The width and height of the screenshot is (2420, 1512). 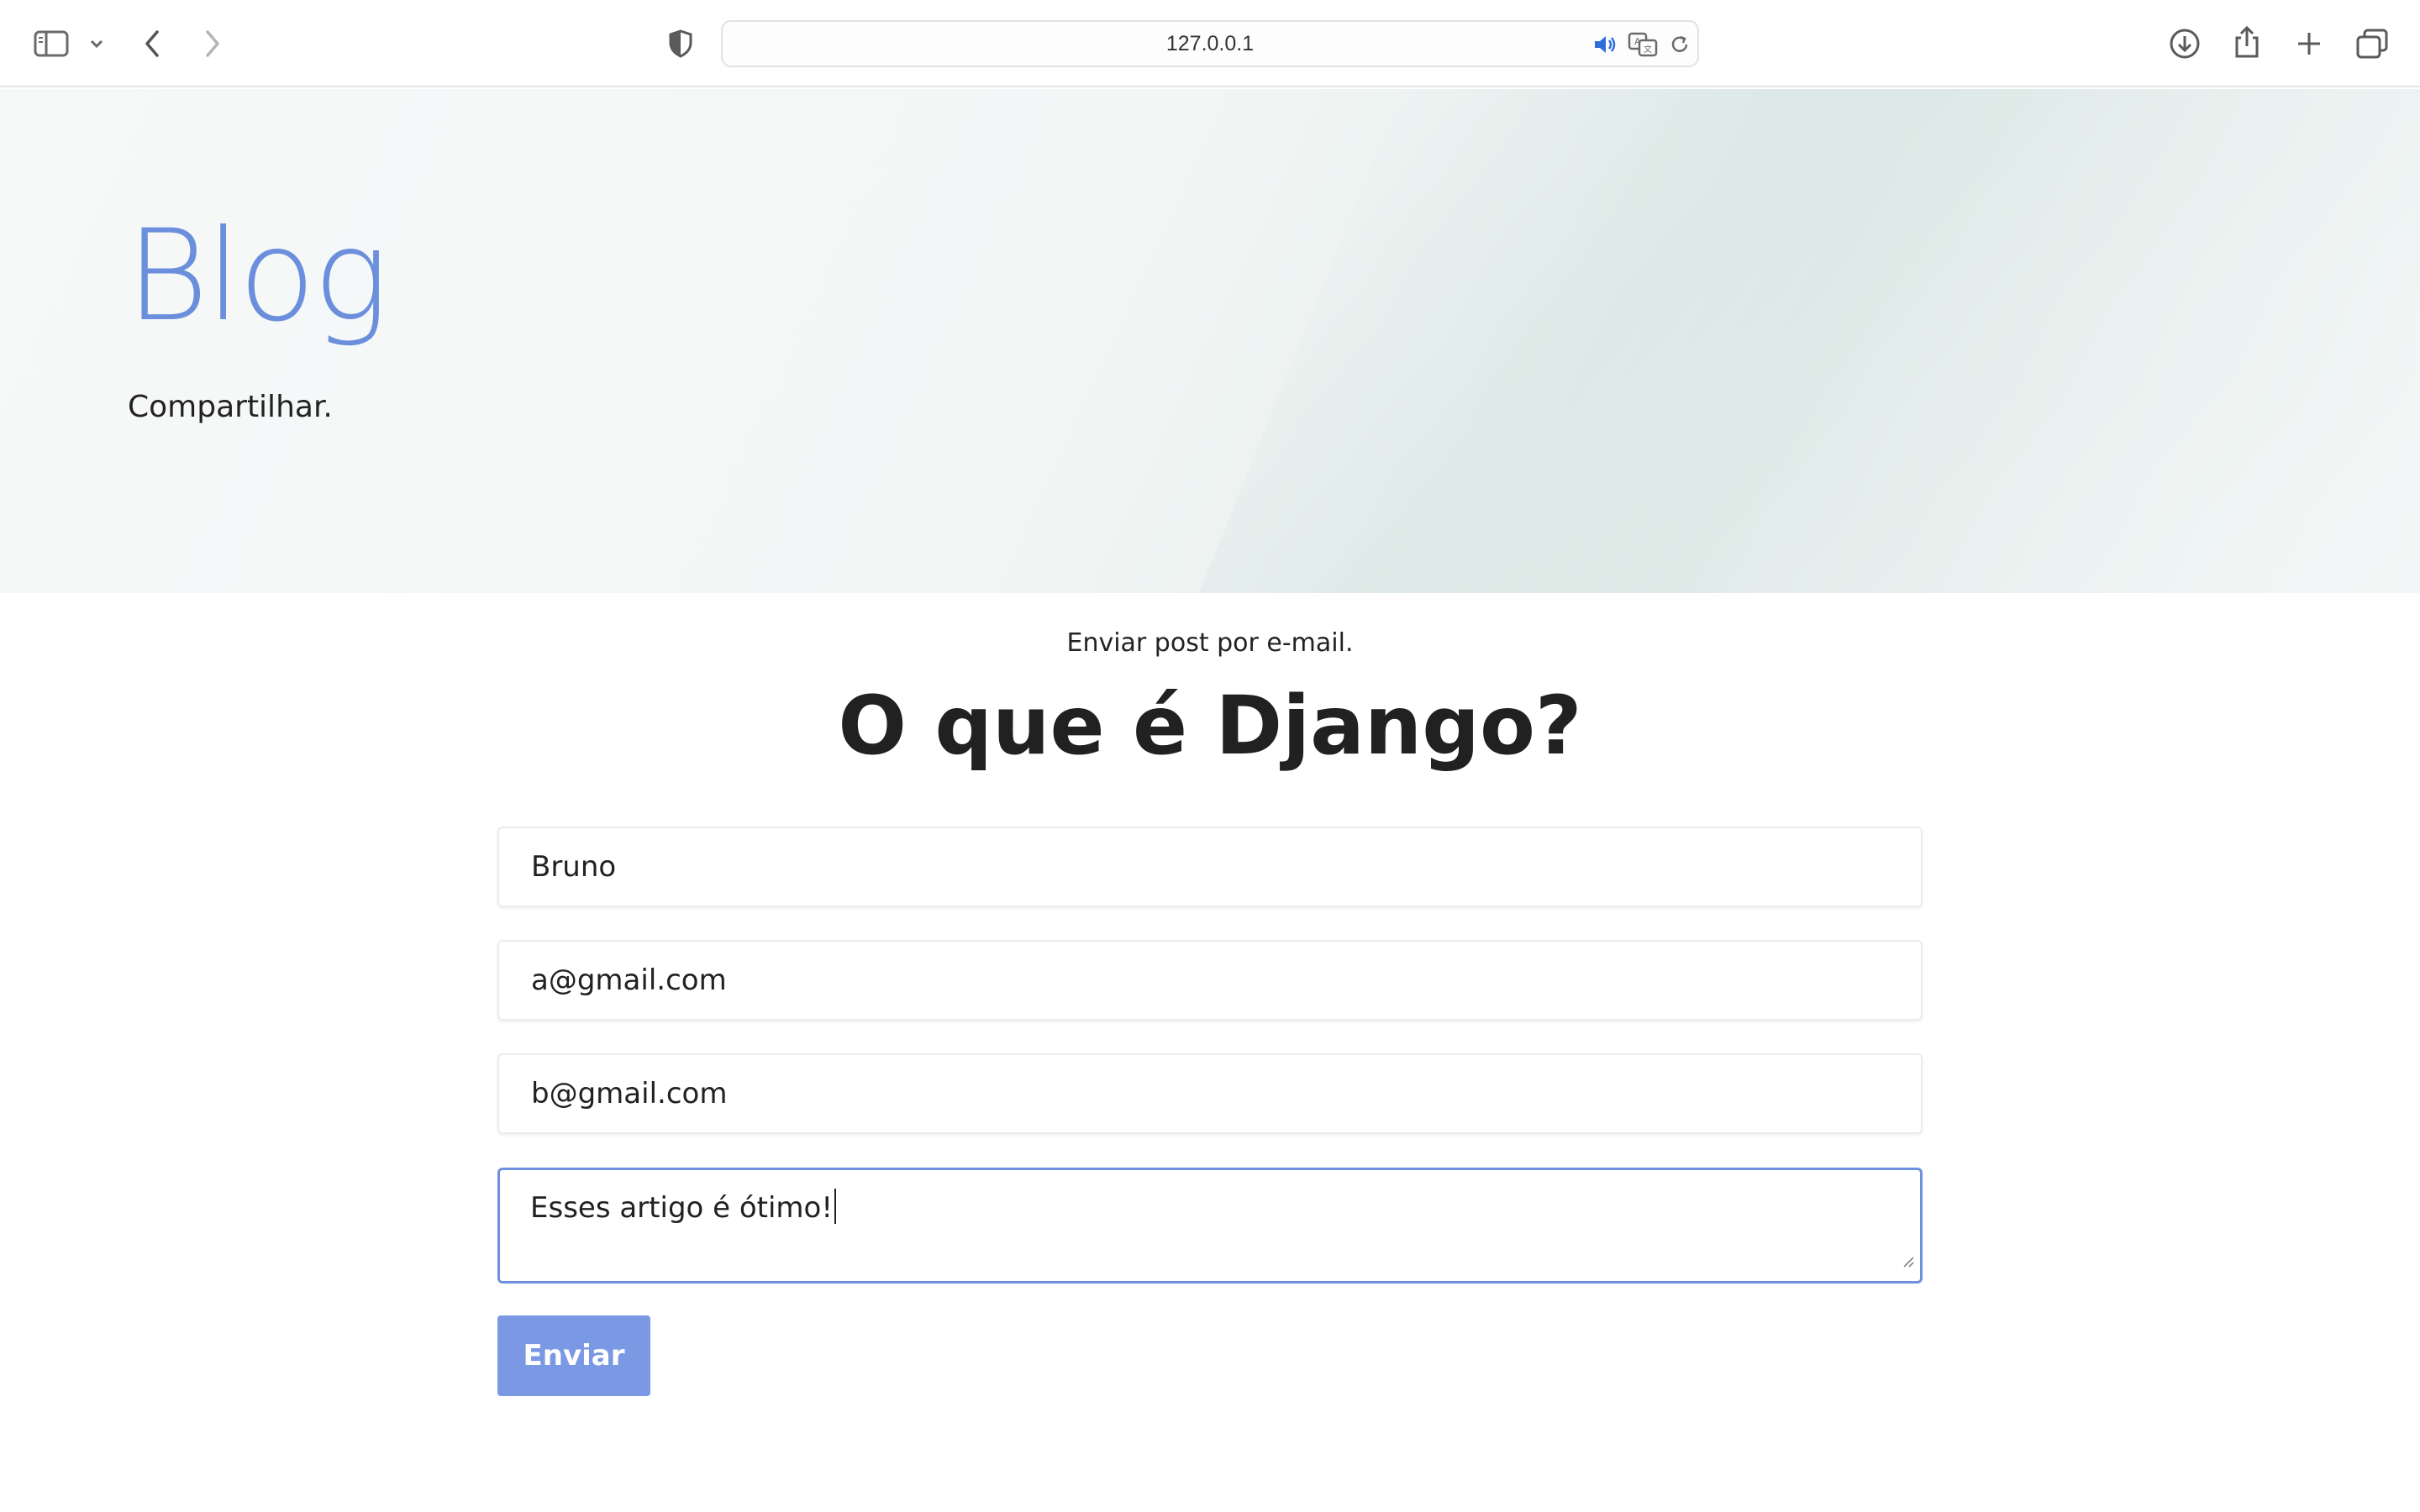 I want to click on text-caret, so click(x=835, y=1206).